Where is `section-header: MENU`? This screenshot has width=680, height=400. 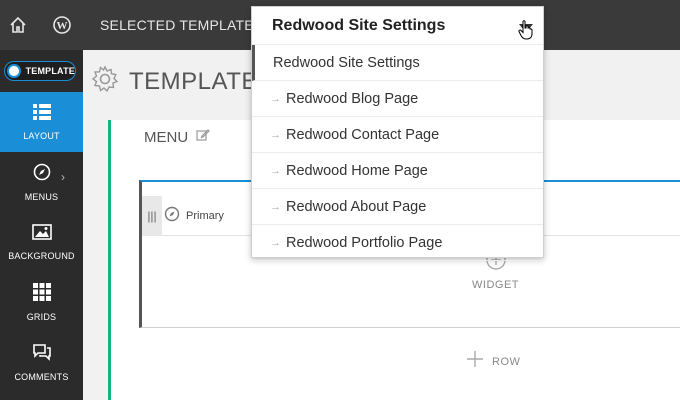
section-header: MENU is located at coordinates (177, 137).